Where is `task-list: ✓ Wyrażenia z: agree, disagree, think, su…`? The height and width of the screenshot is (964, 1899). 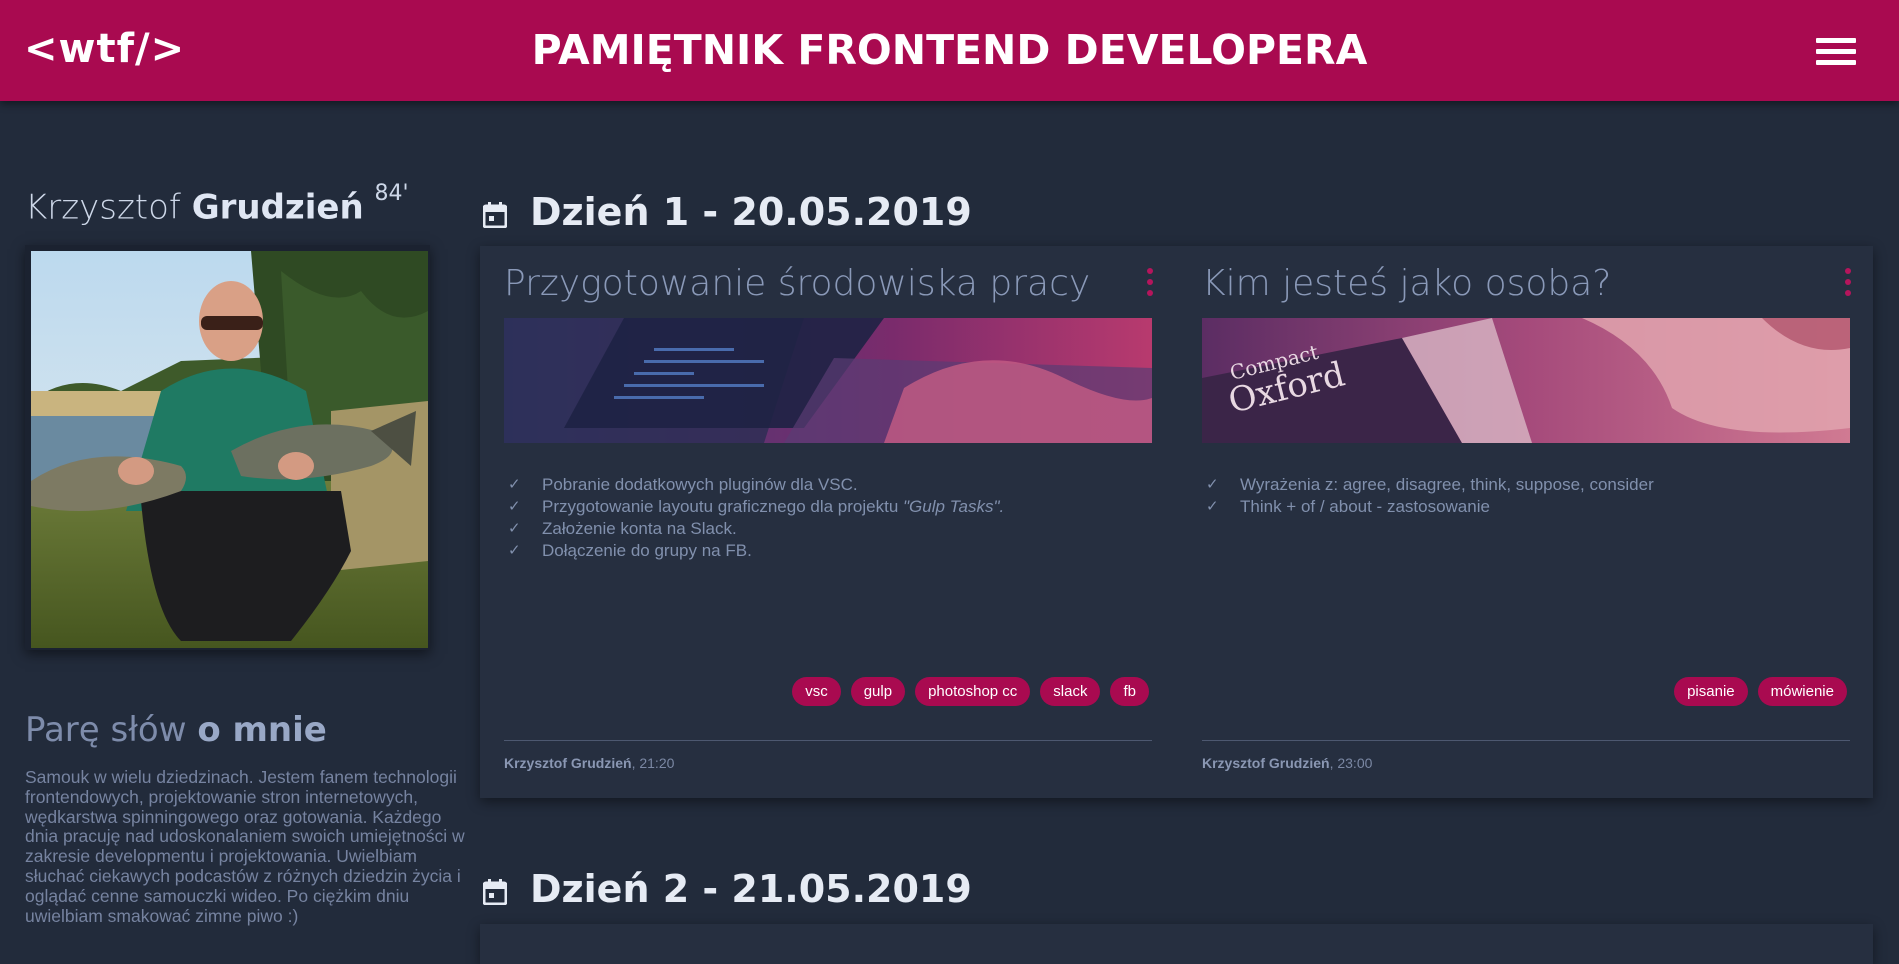
task-list: ✓ Wyrażenia z: agree, disagree, think, su… is located at coordinates (1428, 496).